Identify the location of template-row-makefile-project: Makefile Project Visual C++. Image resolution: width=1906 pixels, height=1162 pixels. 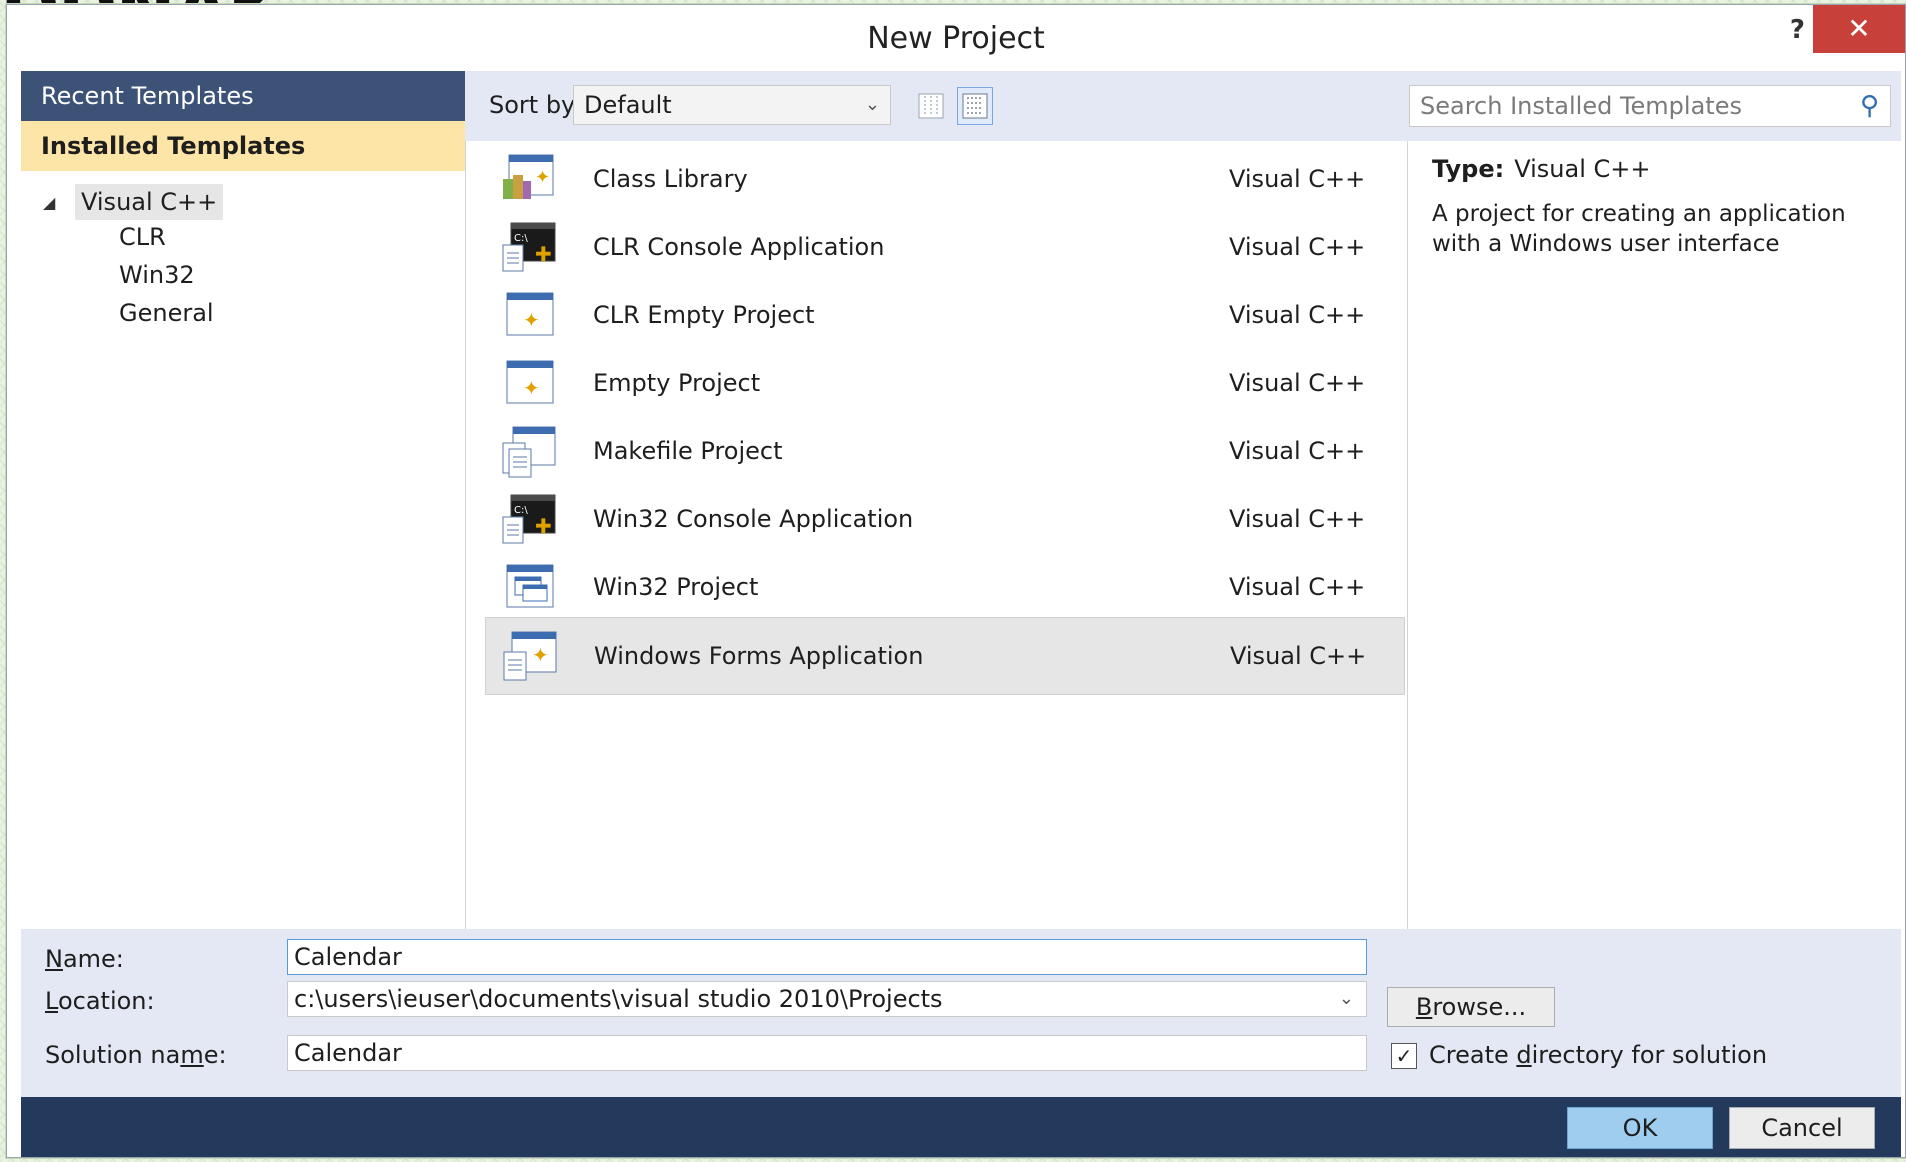
(945, 452).